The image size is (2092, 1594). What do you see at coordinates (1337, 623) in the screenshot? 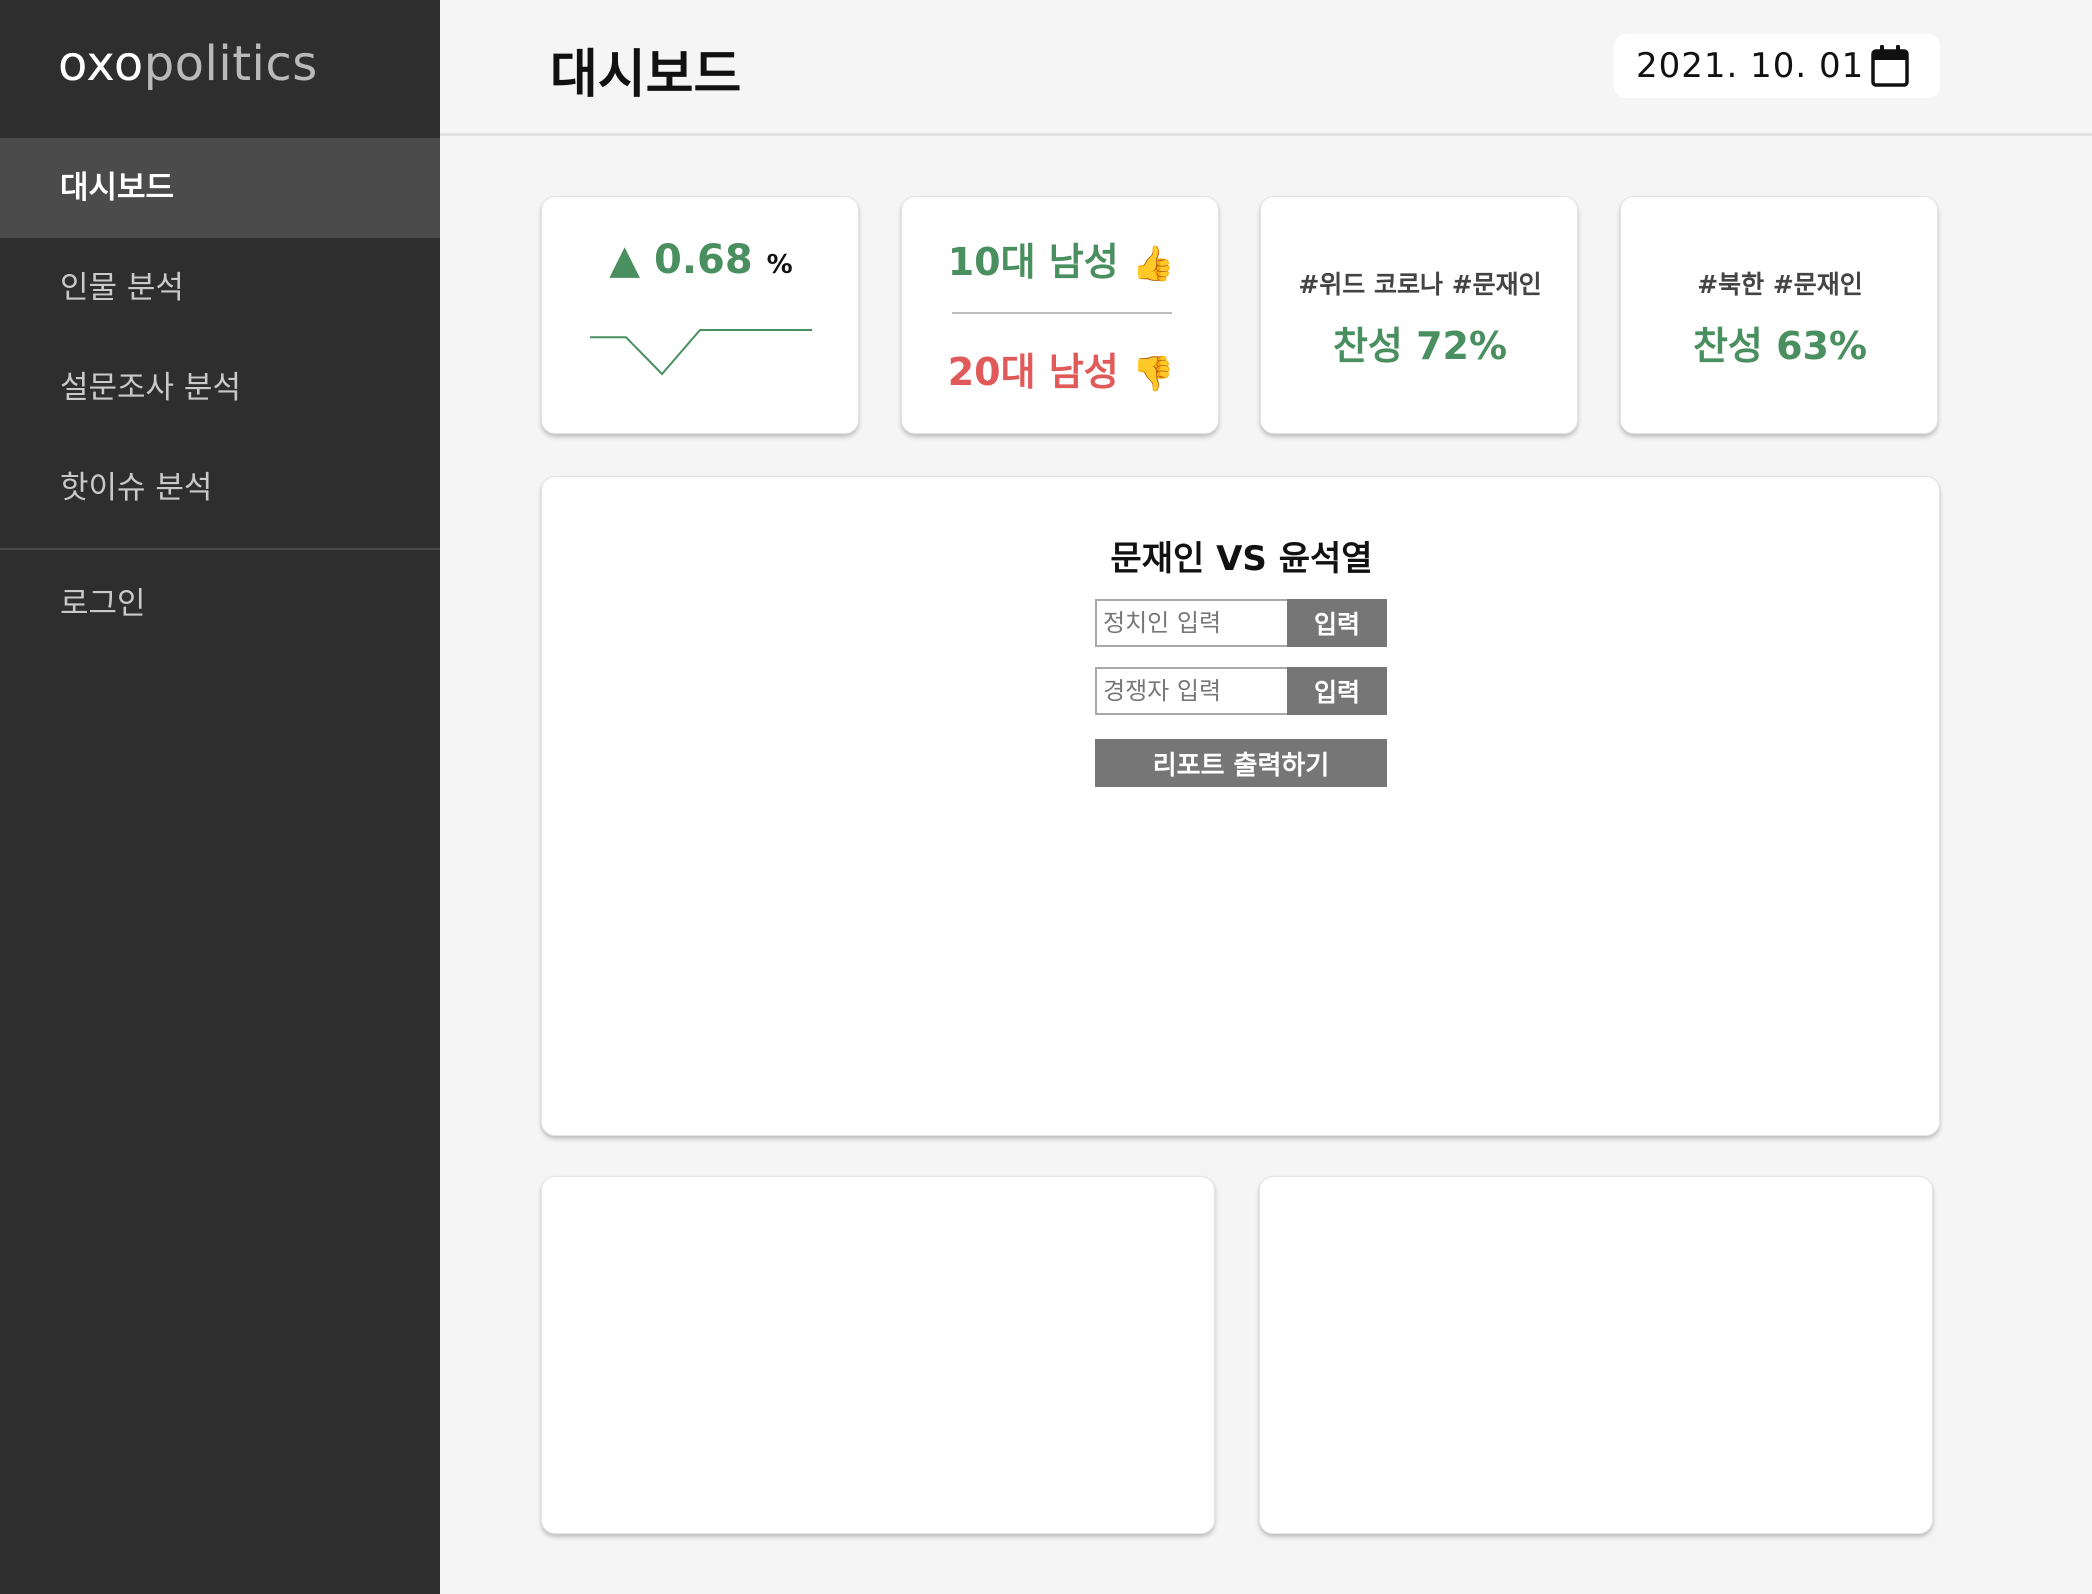
I see `politician-submit-button: 입력` at bounding box center [1337, 623].